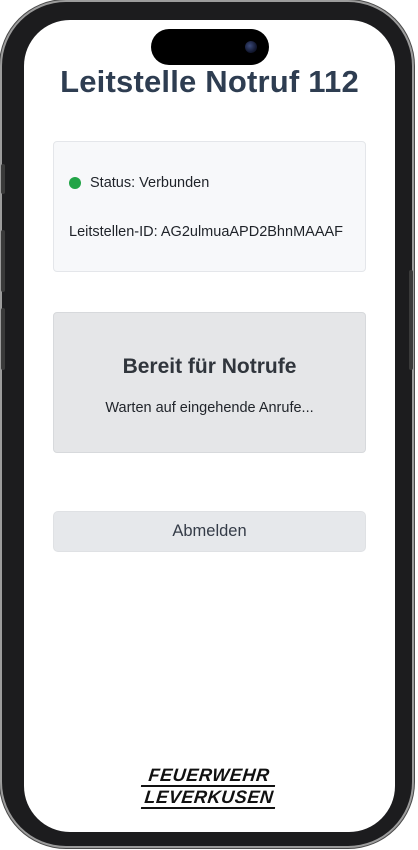 The width and height of the screenshot is (418, 850). I want to click on status-label: Status: Verbunden, so click(150, 183).